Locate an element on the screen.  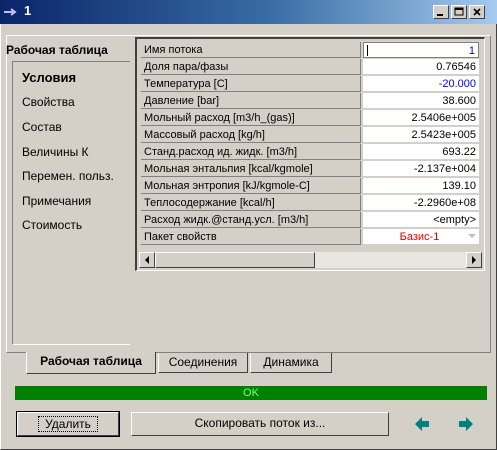
table-row: Массовый расход [kg/h] 2.5423e+005 is located at coordinates (310, 135).